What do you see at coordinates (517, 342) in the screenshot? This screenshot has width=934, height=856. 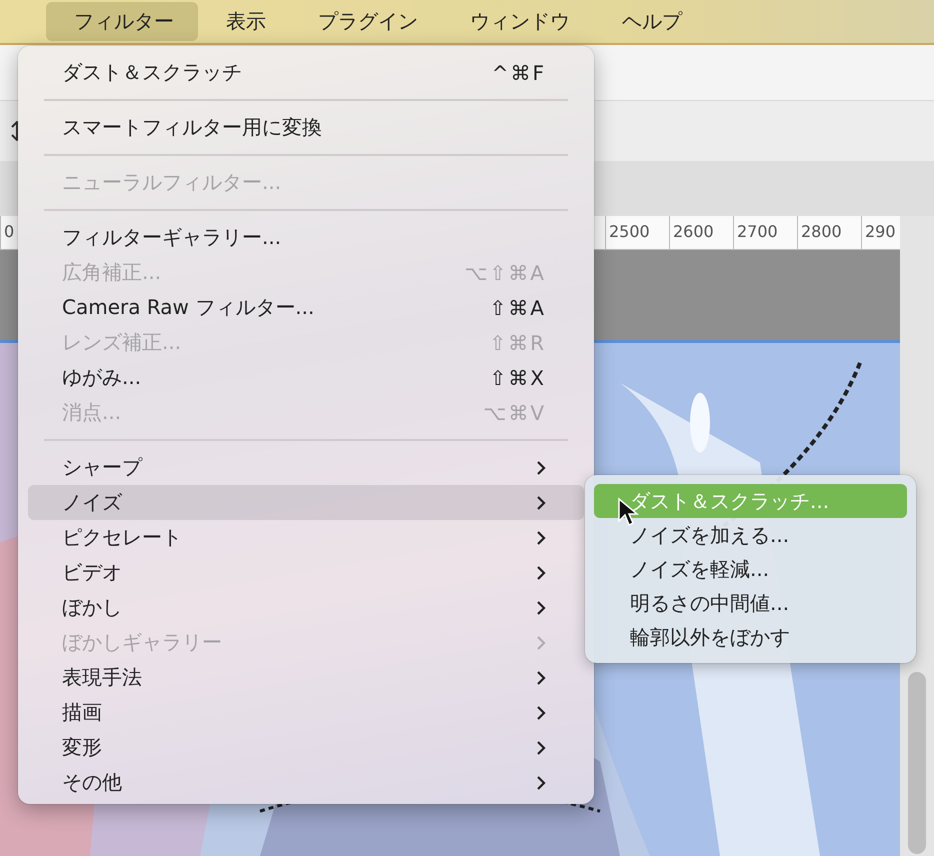 I see `shortcut-text: ⇧⌘R` at bounding box center [517, 342].